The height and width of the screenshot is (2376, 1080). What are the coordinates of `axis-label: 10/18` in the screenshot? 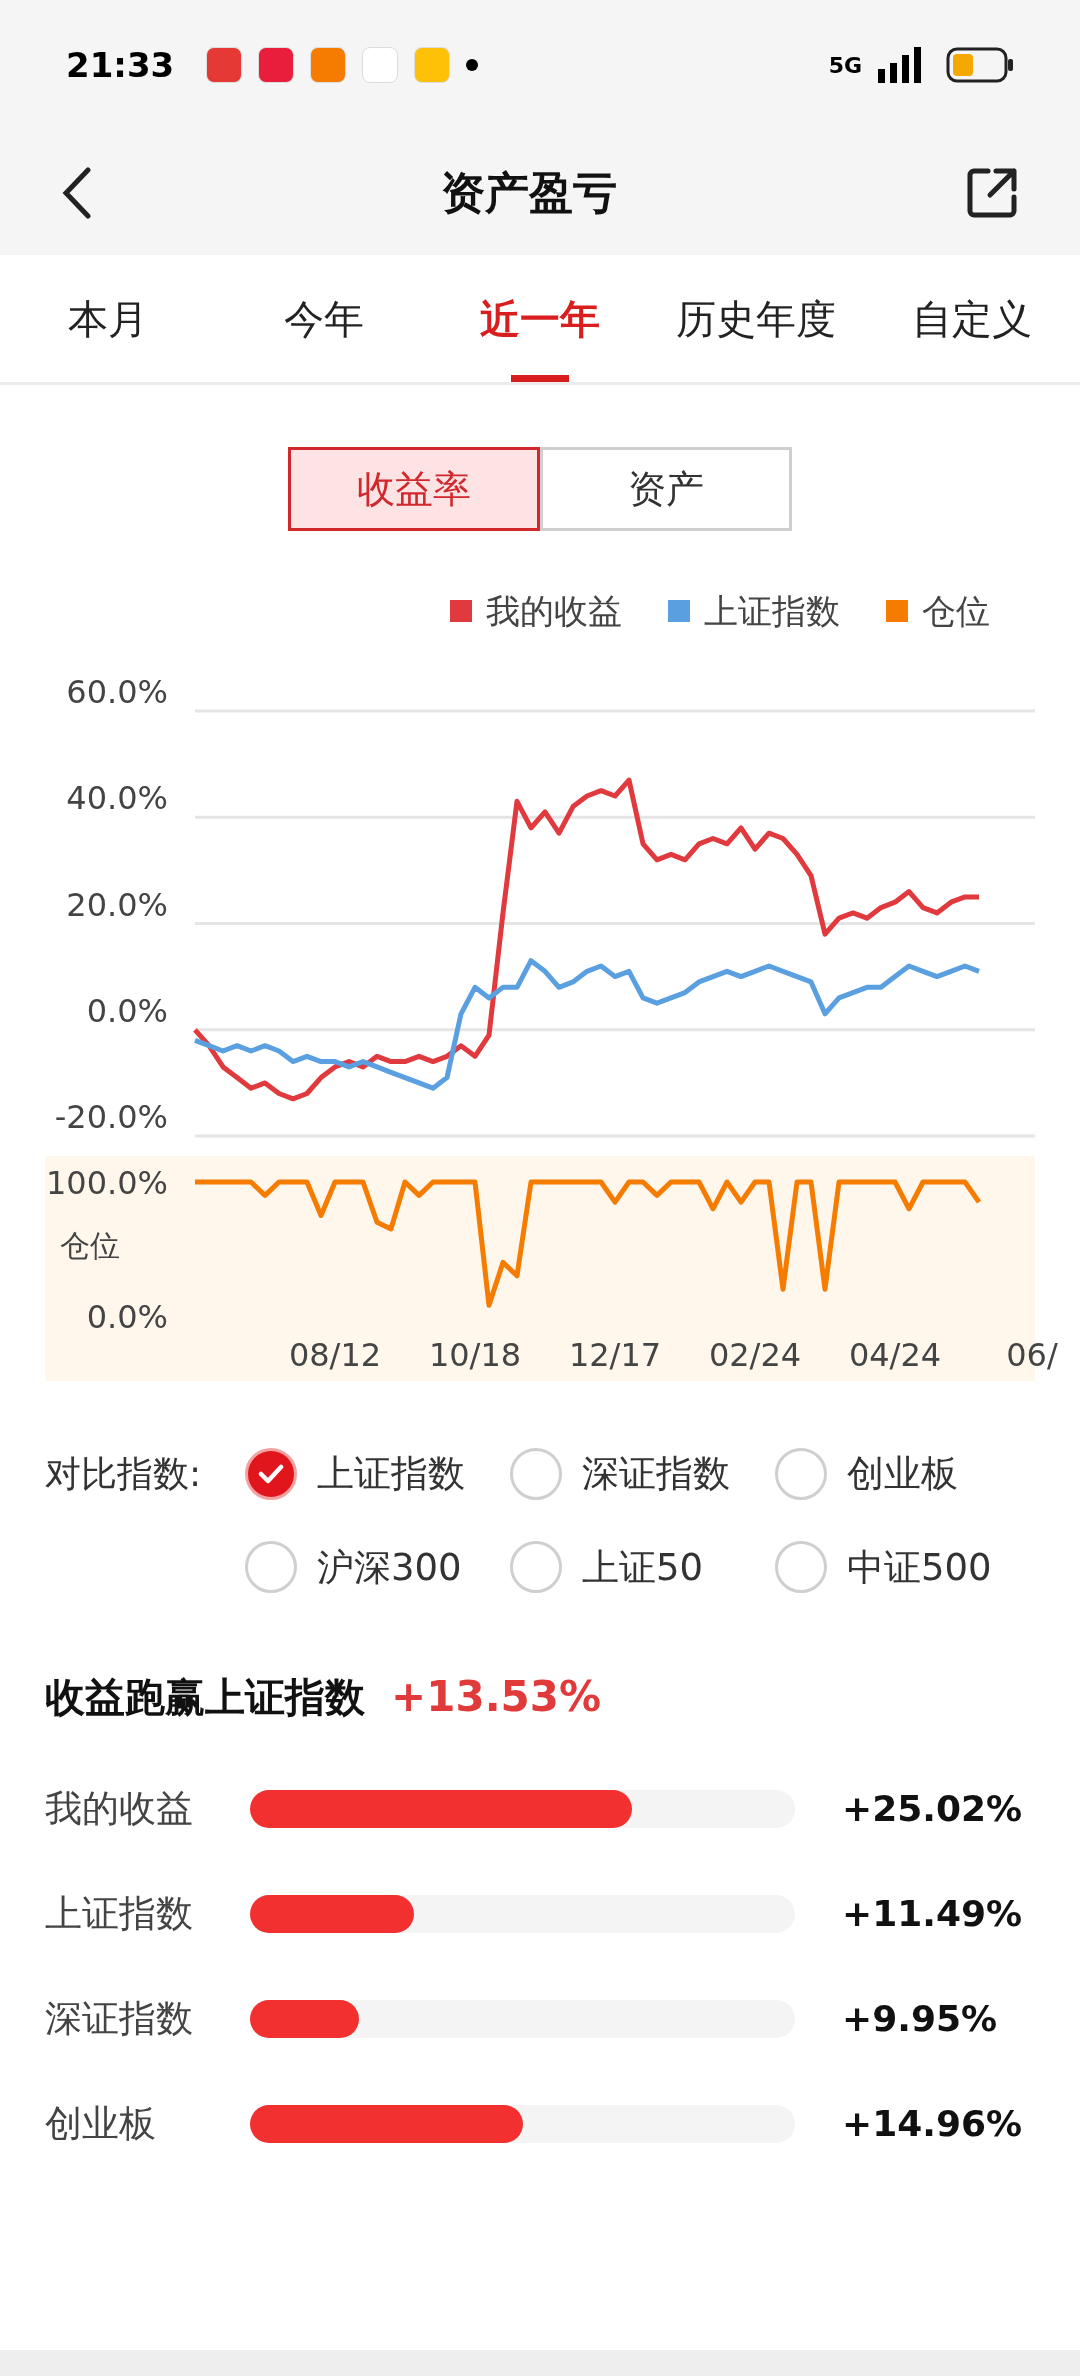 It's located at (475, 1355).